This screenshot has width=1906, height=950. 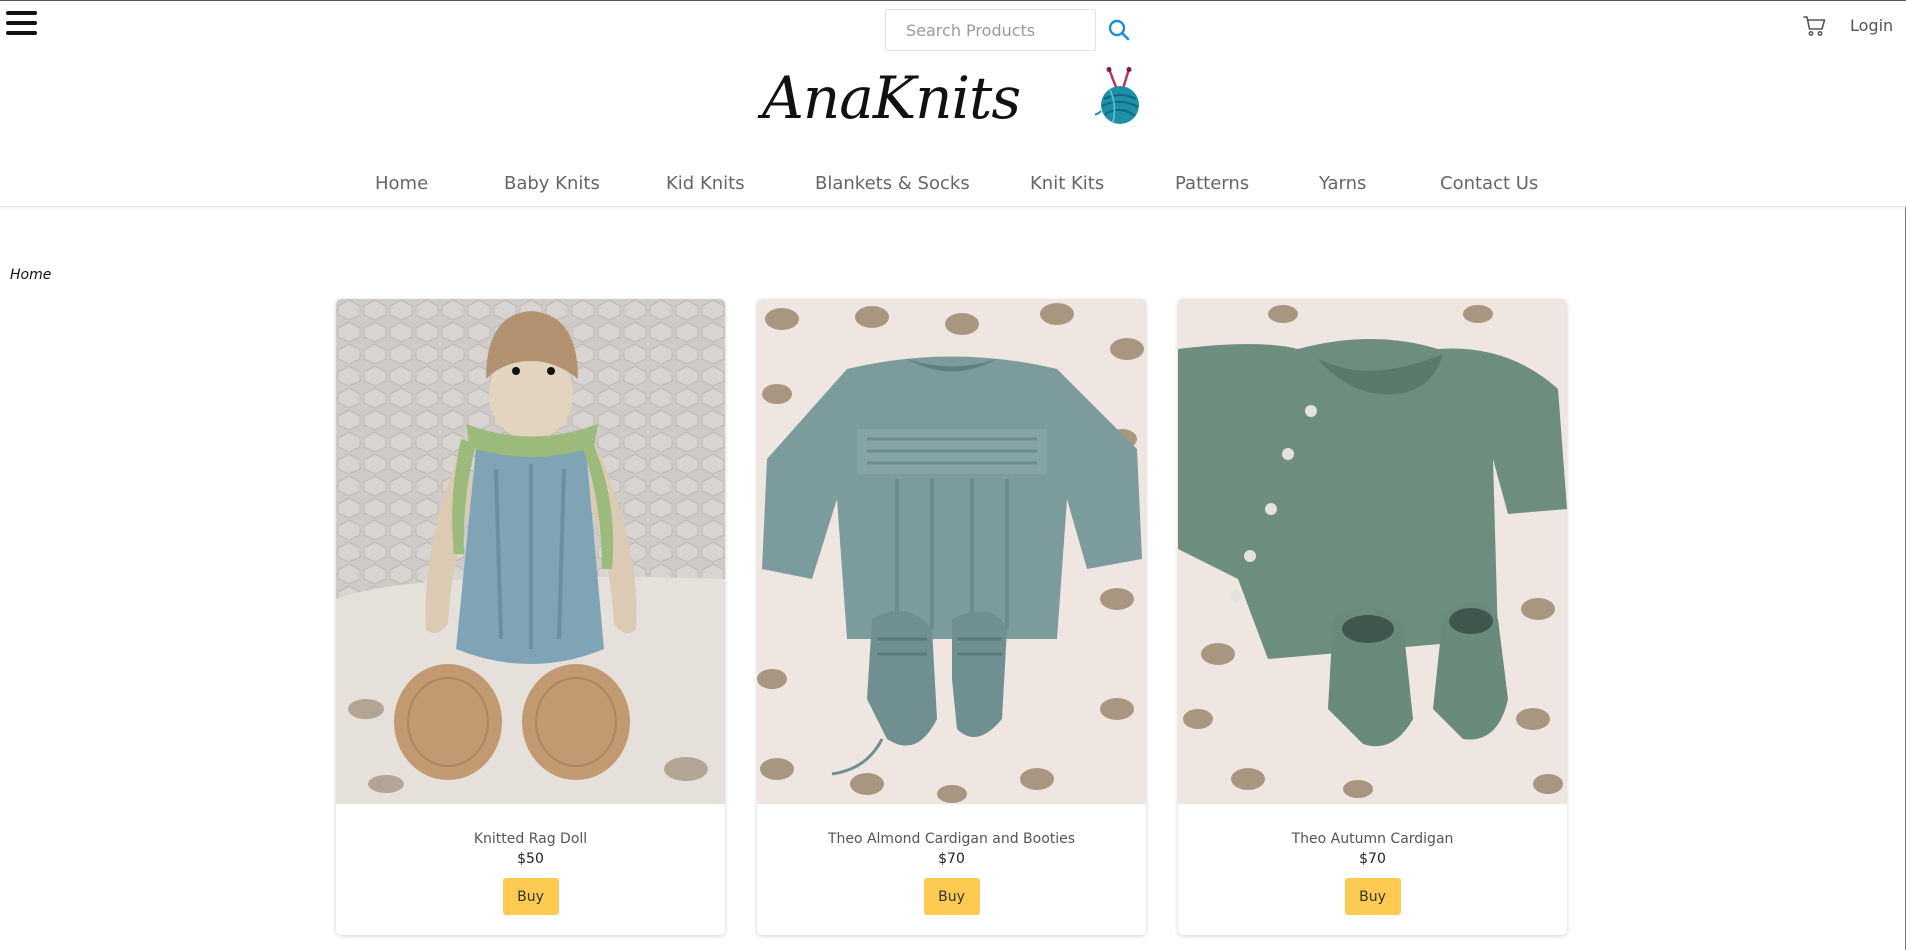 I want to click on nav-item-contact-us: Contact Us, so click(x=1489, y=183).